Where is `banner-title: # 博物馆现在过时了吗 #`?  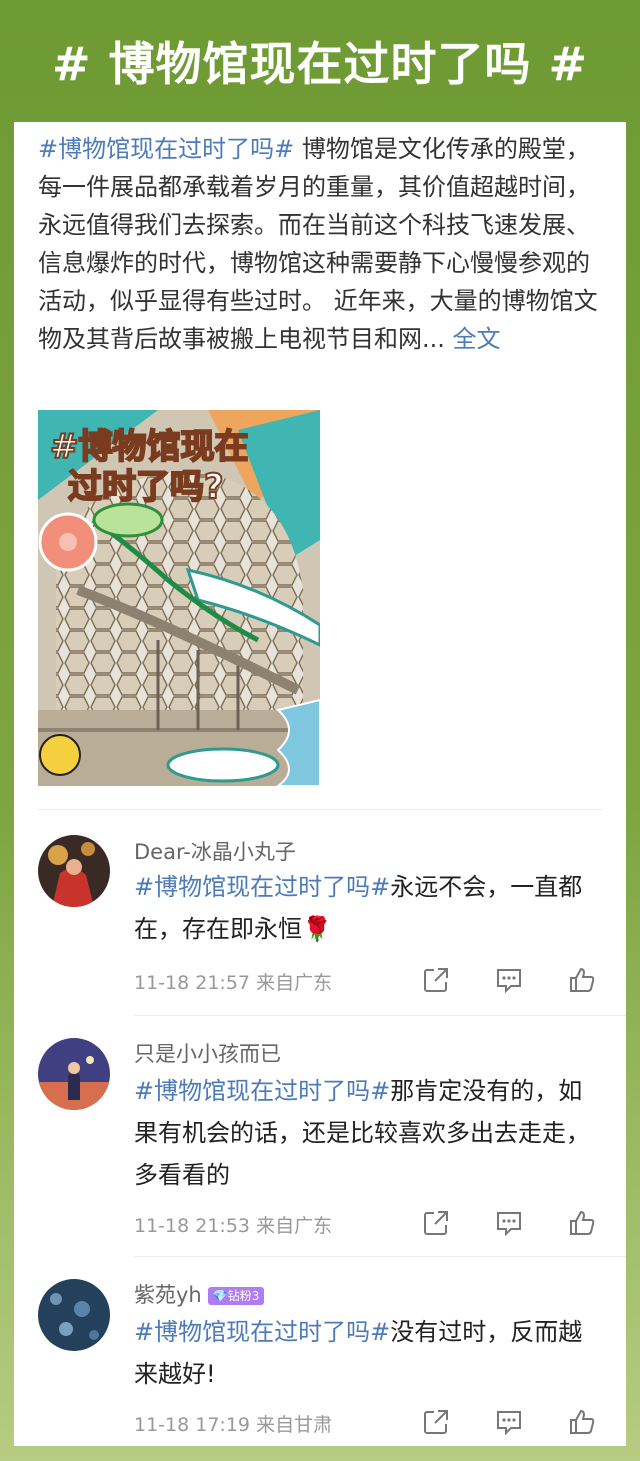 banner-title: # 博物馆现在过时了吗 # is located at coordinates (320, 64).